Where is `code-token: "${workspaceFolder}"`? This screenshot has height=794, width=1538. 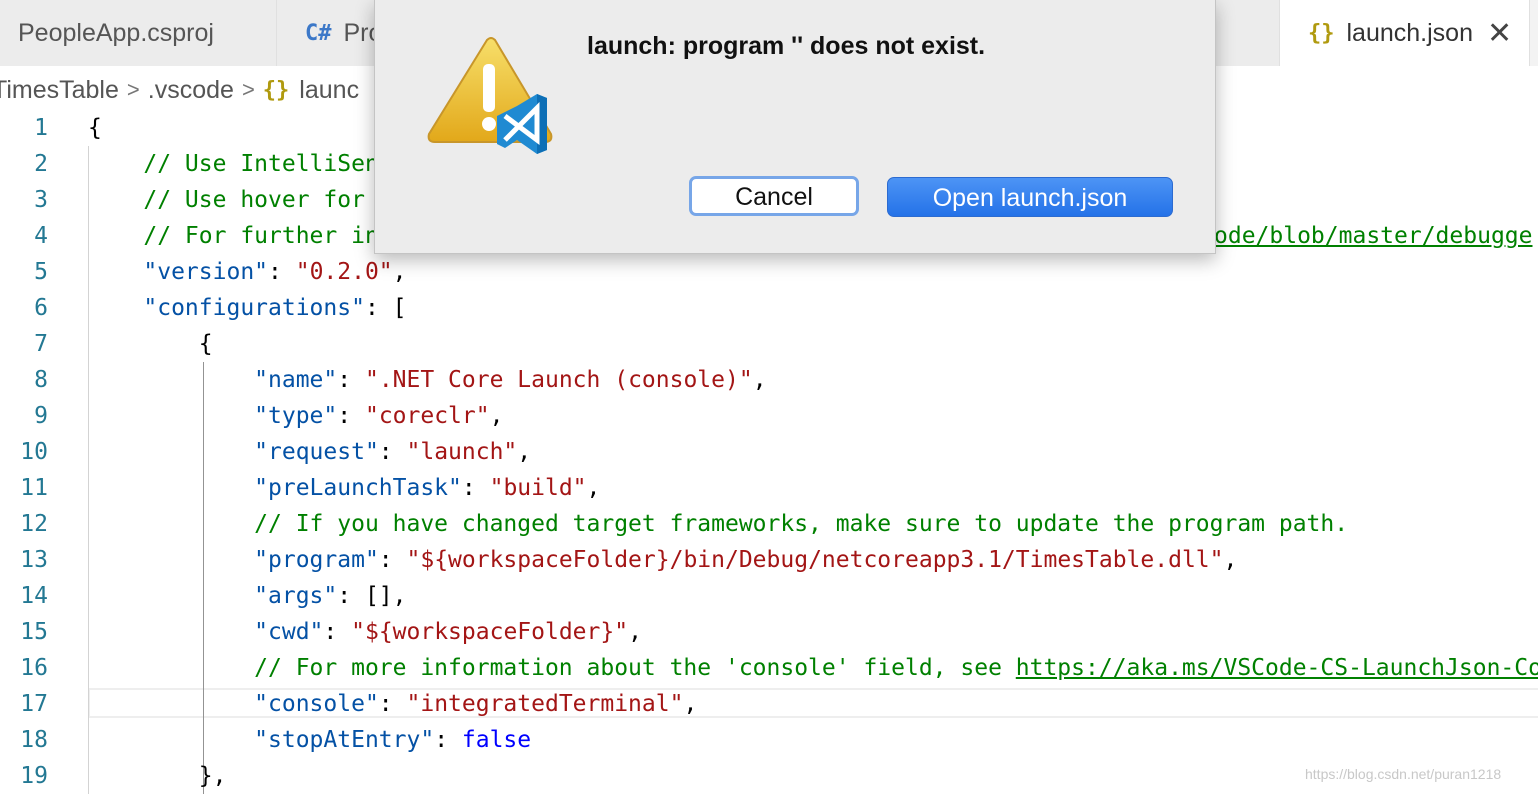
code-token: "${workspaceFolder}" is located at coordinates (490, 632).